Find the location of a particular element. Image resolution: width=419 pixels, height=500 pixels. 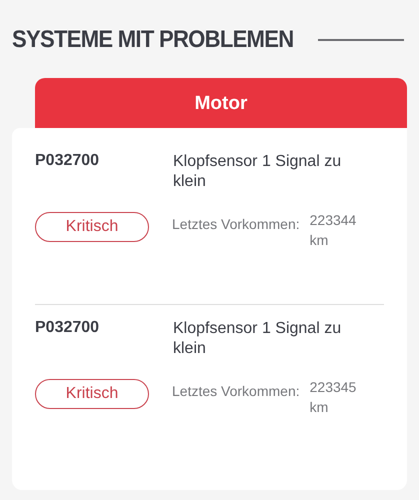

system-header: Motor is located at coordinates (221, 104).